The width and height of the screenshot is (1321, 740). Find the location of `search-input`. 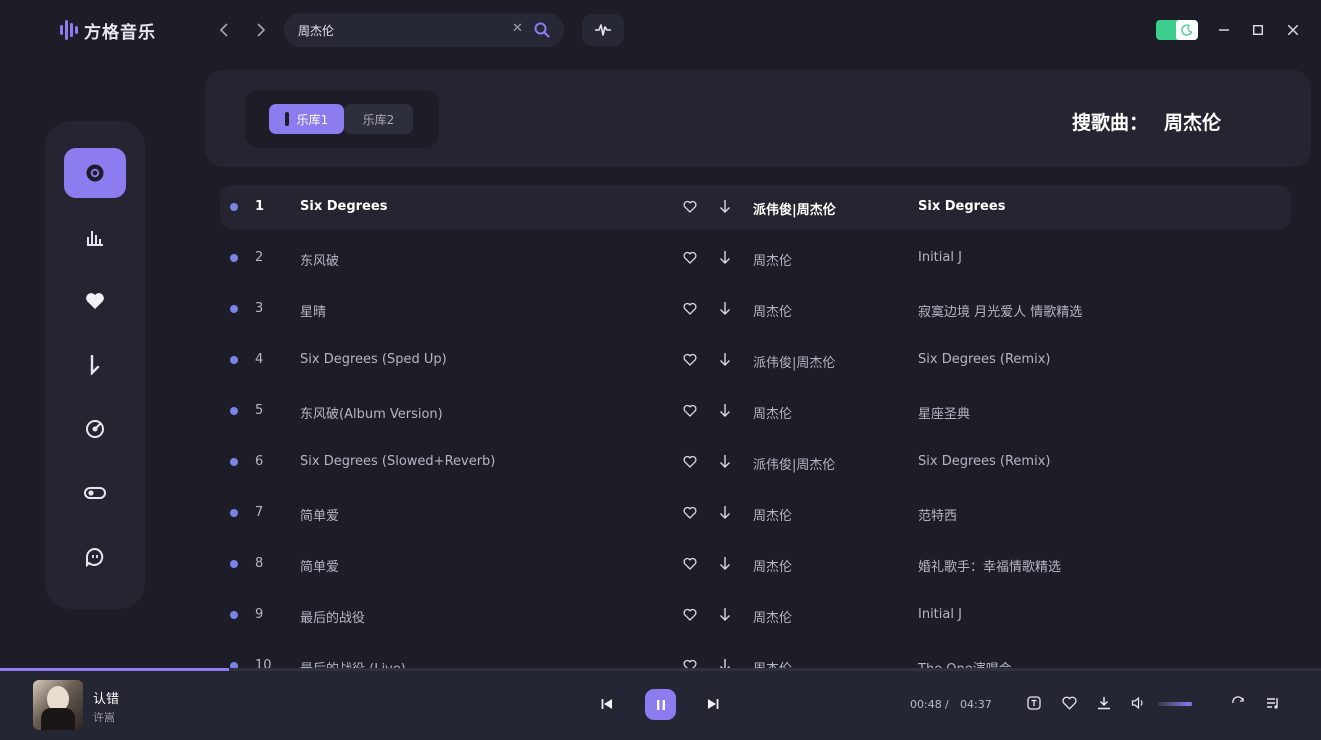

search-input is located at coordinates (398, 30).